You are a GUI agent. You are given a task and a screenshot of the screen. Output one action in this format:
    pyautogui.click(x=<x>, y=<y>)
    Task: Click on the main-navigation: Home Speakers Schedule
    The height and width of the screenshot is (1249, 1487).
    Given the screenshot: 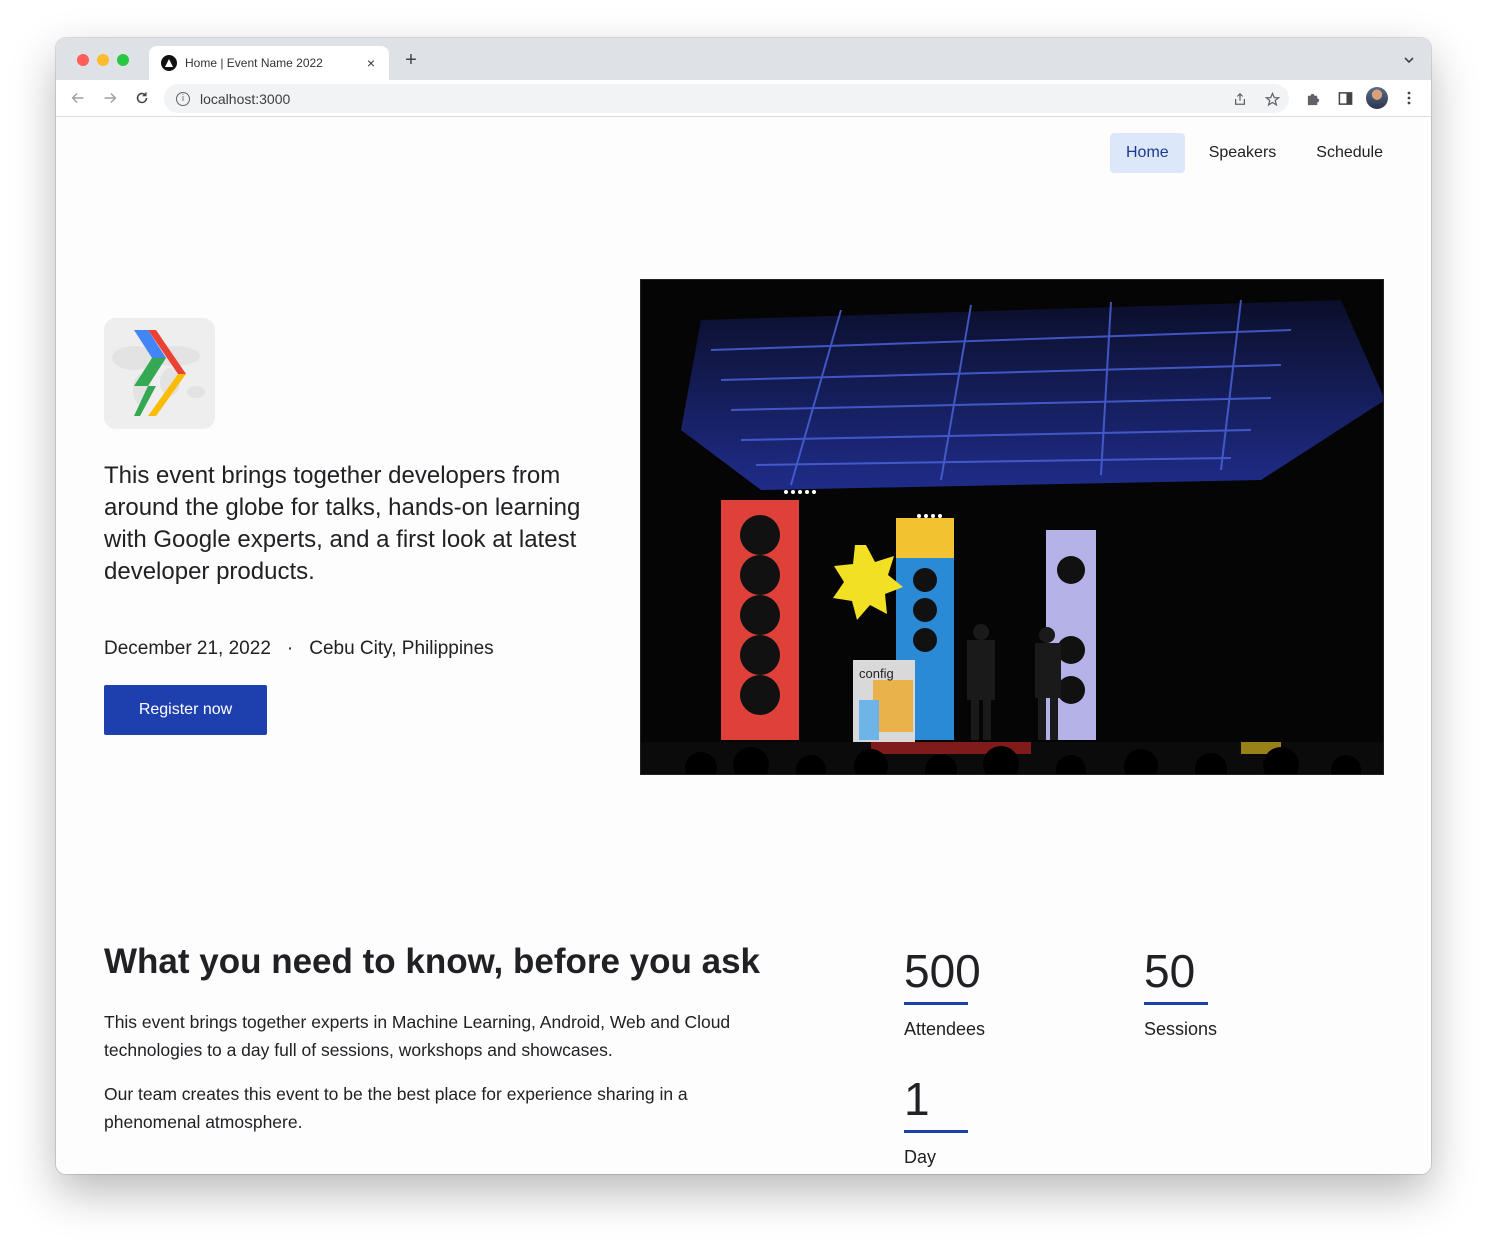 What is the action you would take?
    pyautogui.click(x=1250, y=153)
    